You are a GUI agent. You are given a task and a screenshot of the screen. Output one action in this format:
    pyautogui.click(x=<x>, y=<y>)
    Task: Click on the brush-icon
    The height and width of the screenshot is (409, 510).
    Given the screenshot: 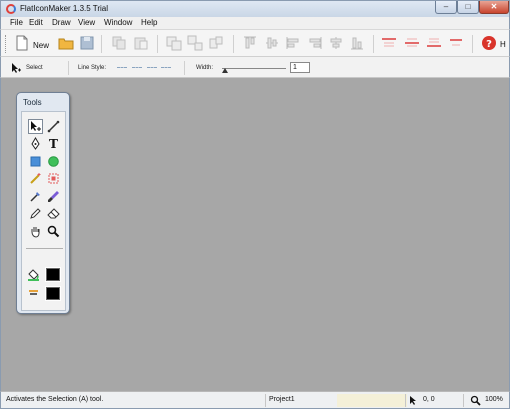 What is the action you would take?
    pyautogui.click(x=53, y=196)
    